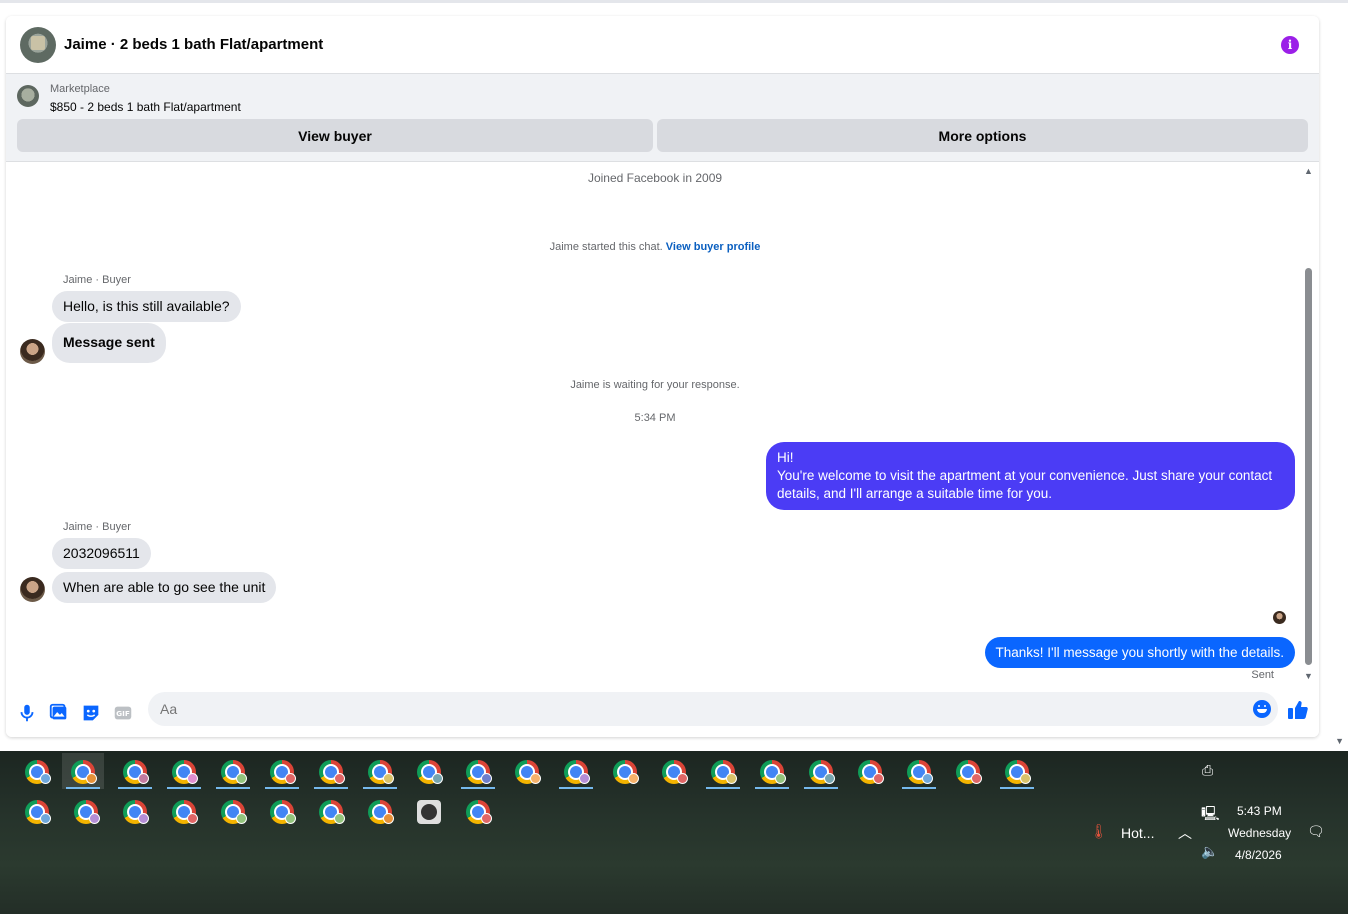 This screenshot has height=914, width=1348. I want to click on emoji-icon, so click(1262, 709).